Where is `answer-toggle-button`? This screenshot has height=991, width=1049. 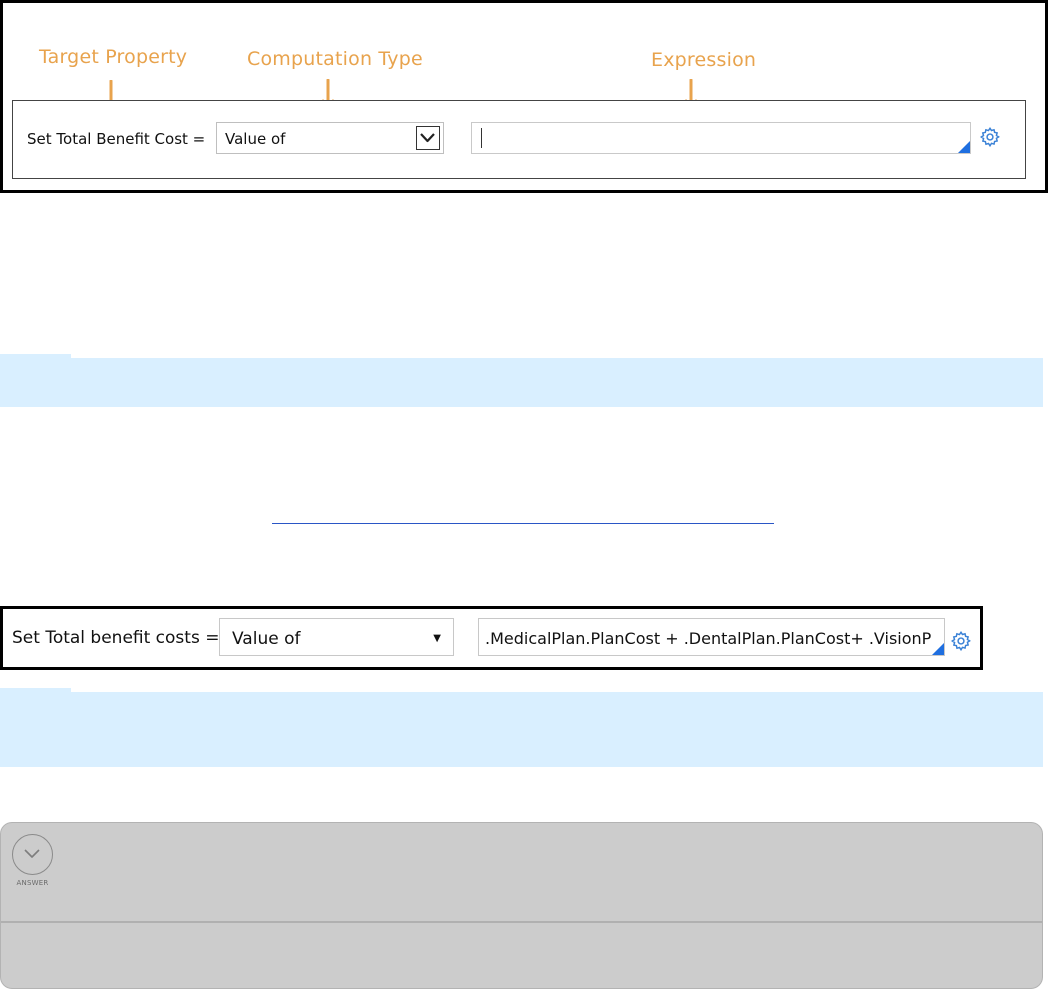 answer-toggle-button is located at coordinates (32, 854).